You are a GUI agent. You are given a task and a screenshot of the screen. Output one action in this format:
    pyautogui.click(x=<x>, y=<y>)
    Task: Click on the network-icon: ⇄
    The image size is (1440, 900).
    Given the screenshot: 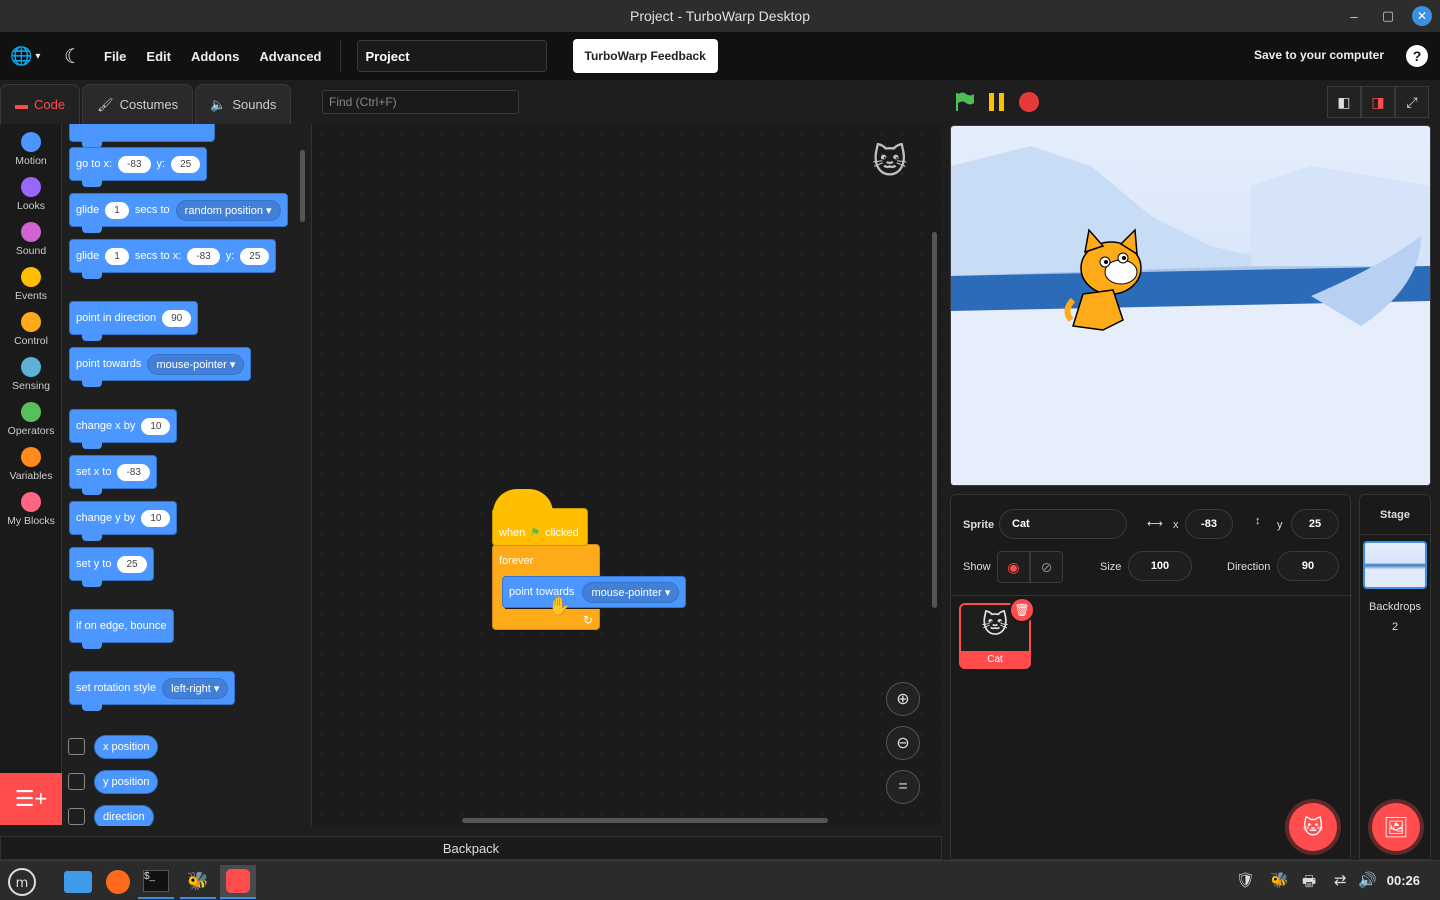 What is the action you would take?
    pyautogui.click(x=1340, y=880)
    